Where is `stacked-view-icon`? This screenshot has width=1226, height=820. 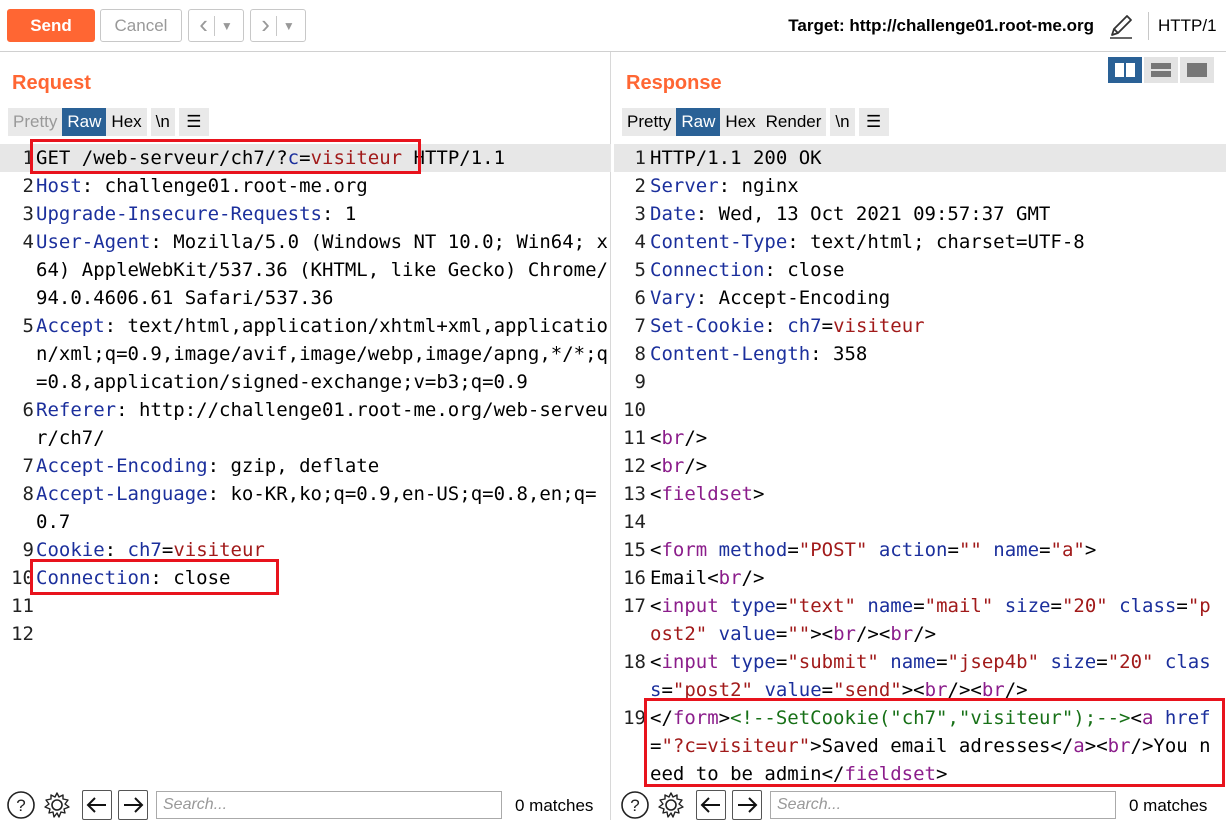
stacked-view-icon is located at coordinates (1161, 70).